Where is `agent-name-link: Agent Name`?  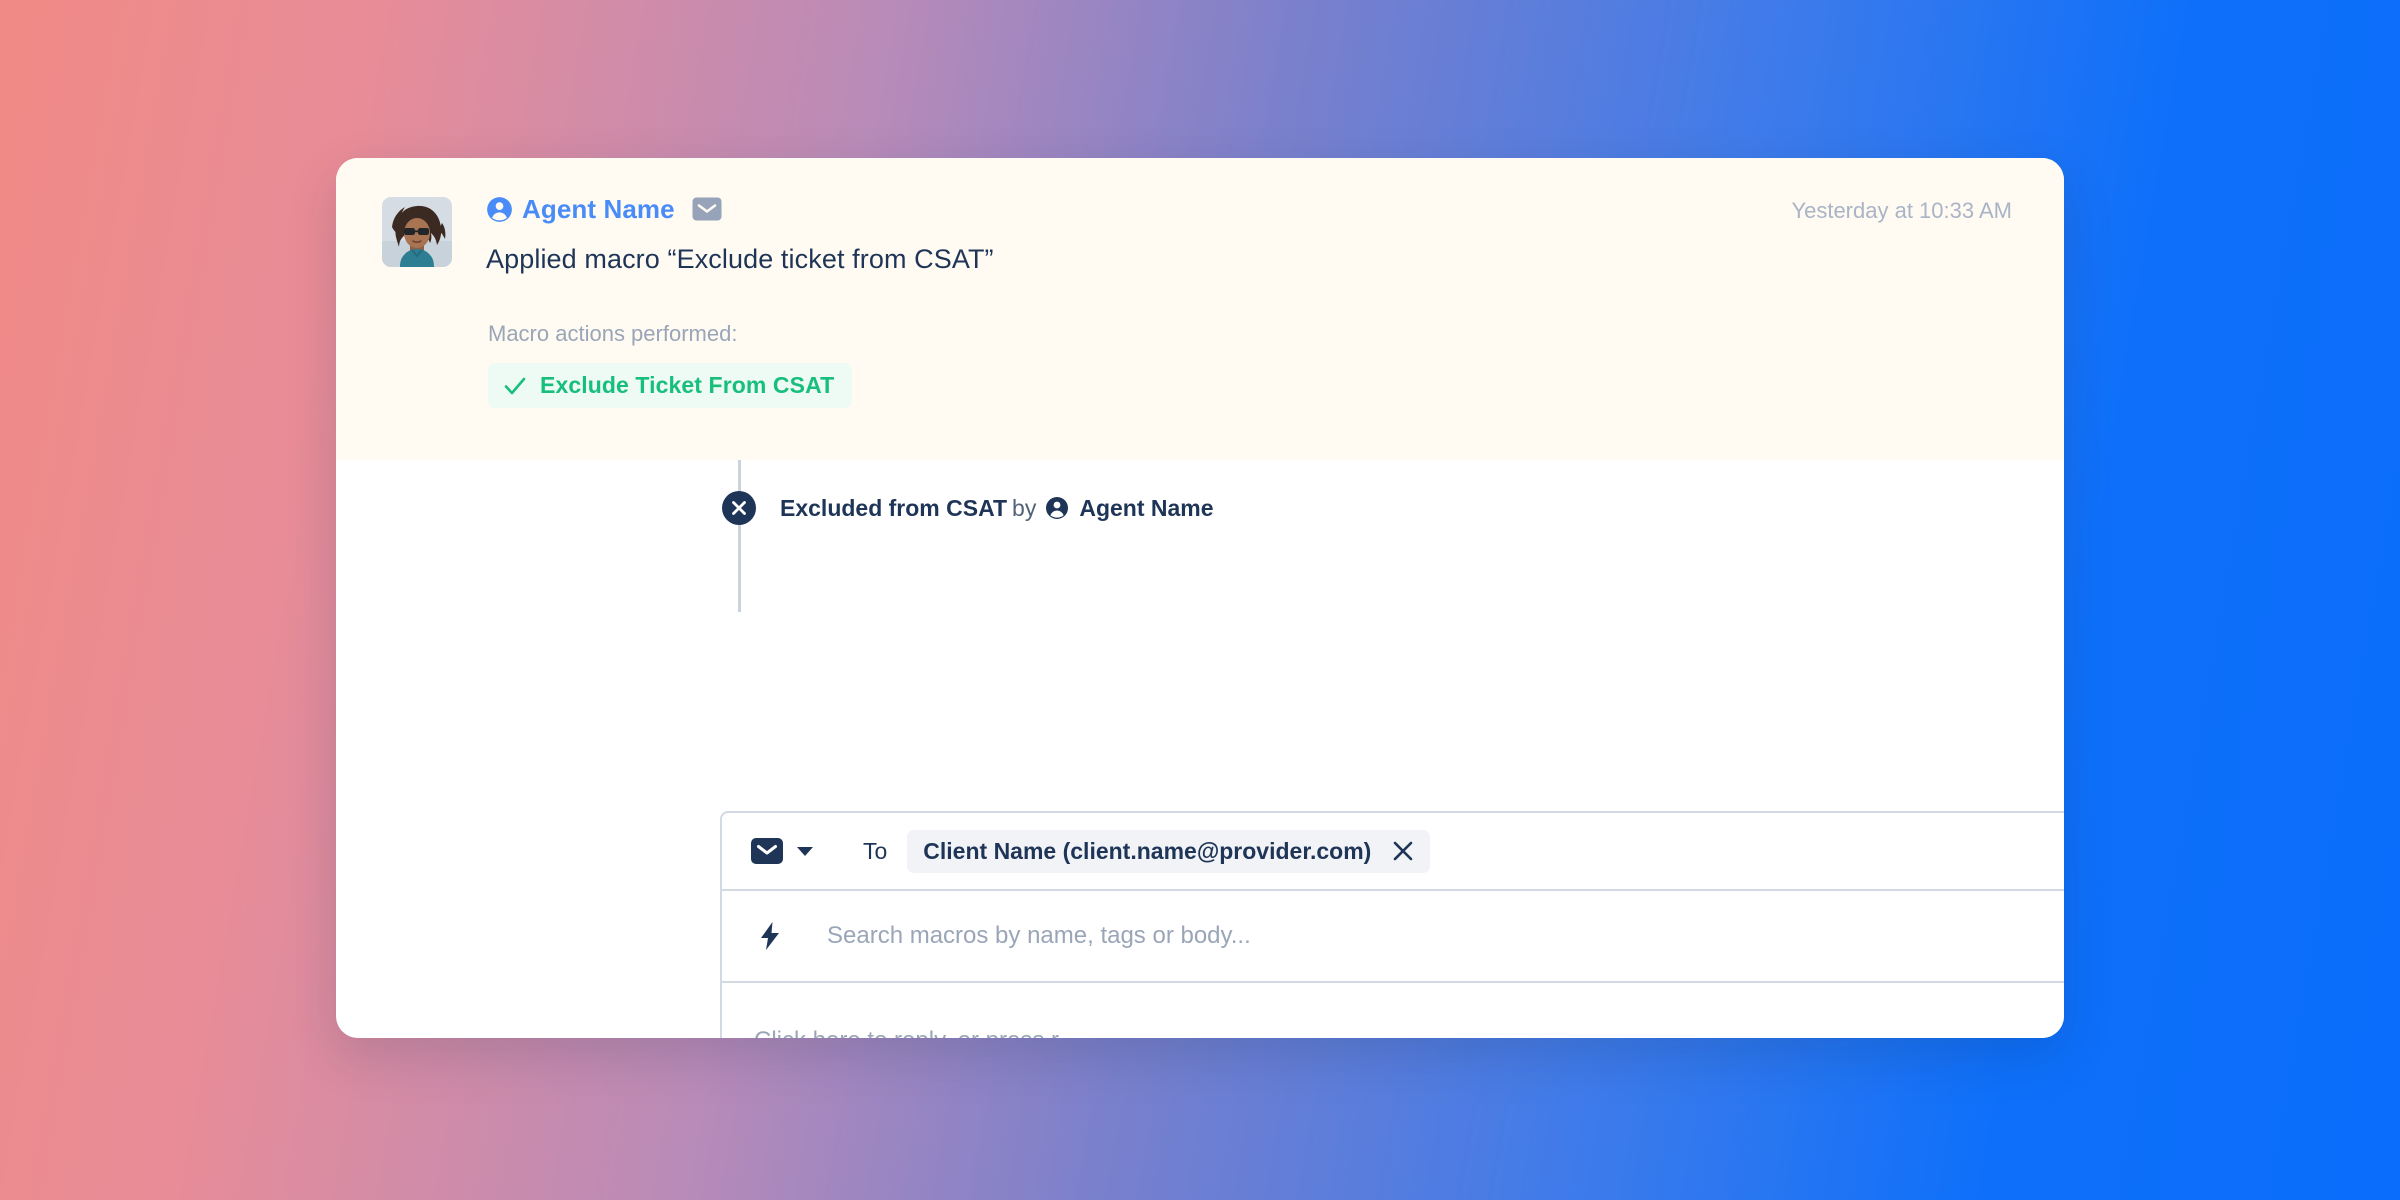
agent-name-link: Agent Name is located at coordinates (598, 209).